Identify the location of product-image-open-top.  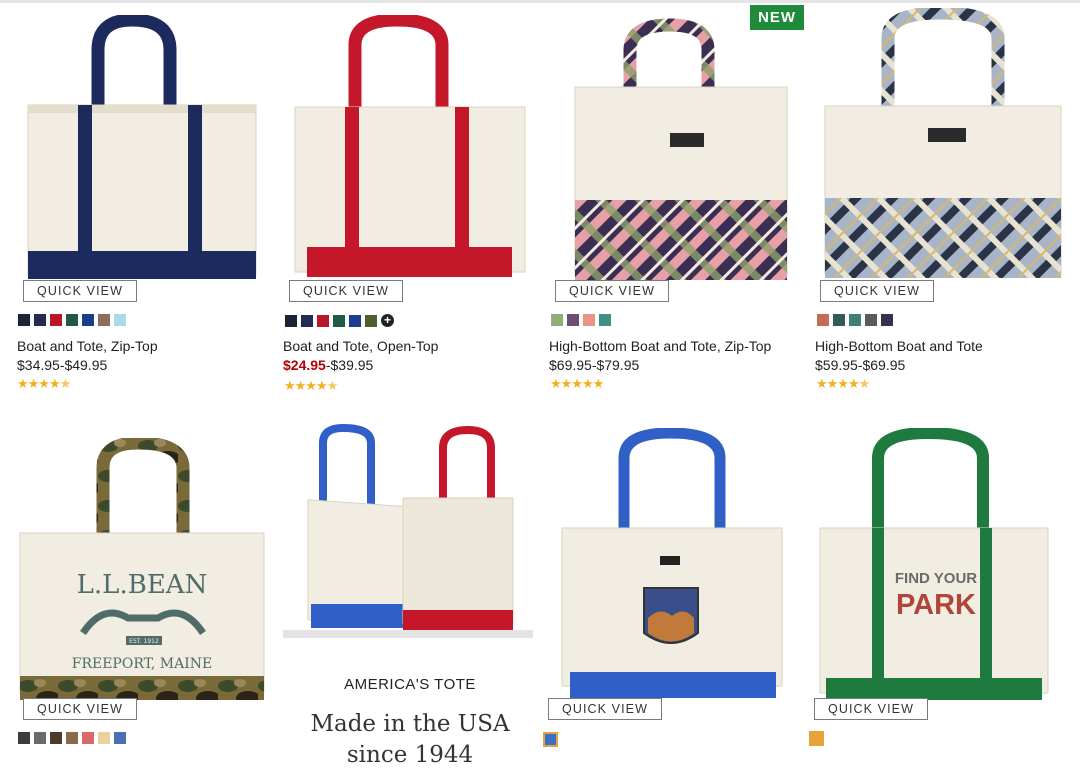
(409, 147).